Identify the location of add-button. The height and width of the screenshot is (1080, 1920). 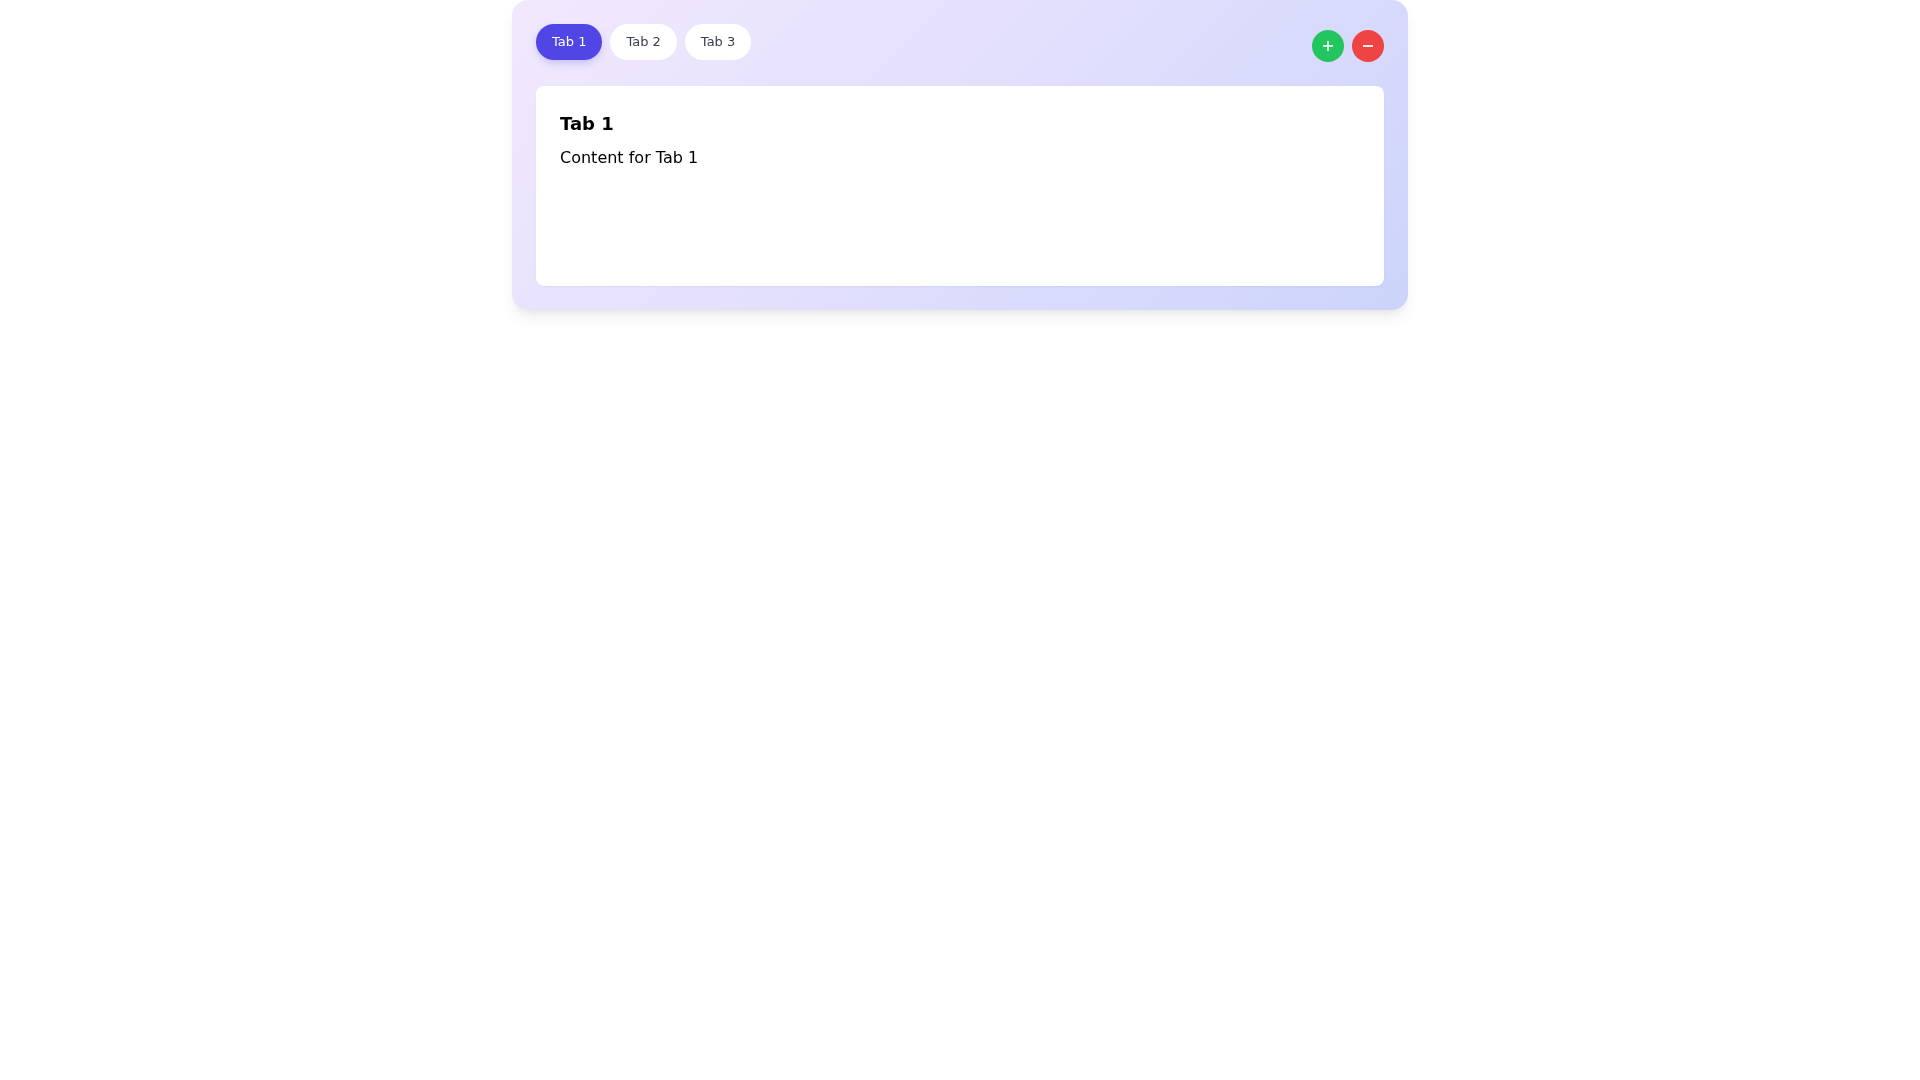
(1328, 46).